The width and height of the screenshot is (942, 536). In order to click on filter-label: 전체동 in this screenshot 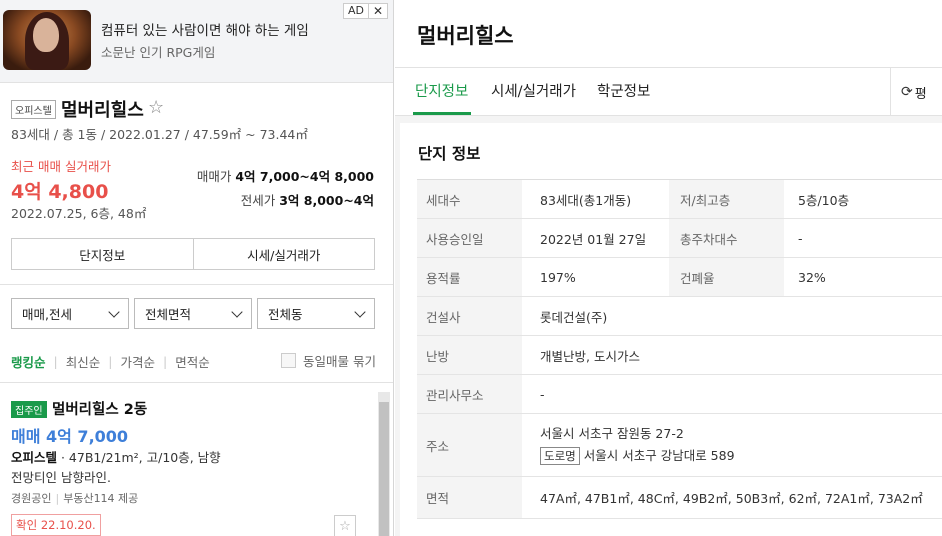, I will do `click(285, 314)`.